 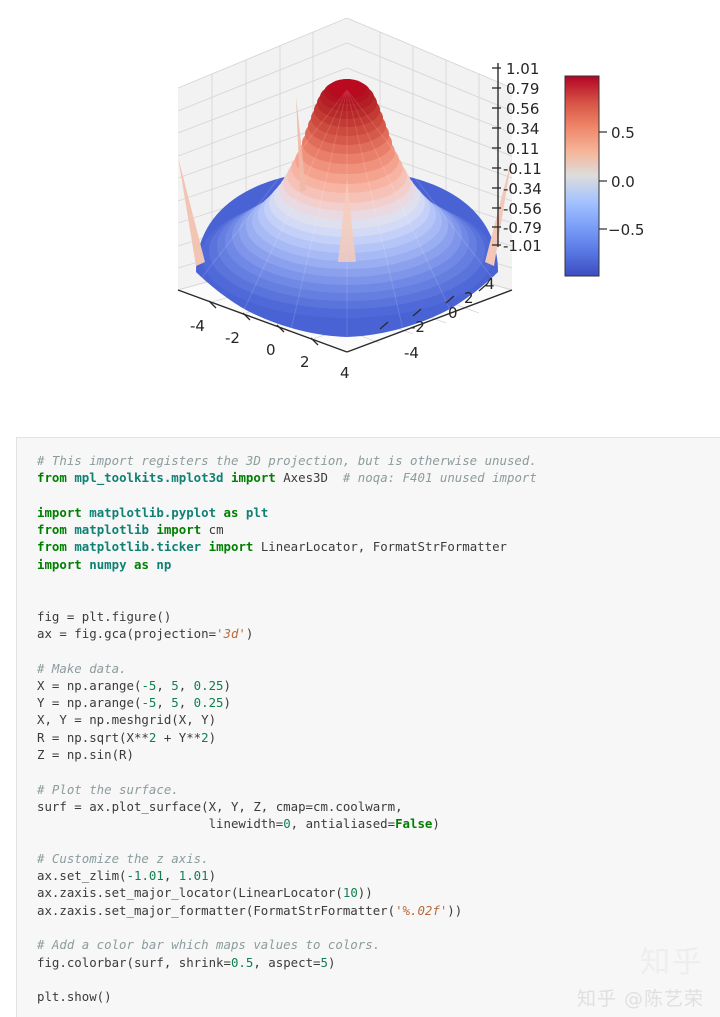 I want to click on code-token: Axes3D, so click(x=309, y=478).